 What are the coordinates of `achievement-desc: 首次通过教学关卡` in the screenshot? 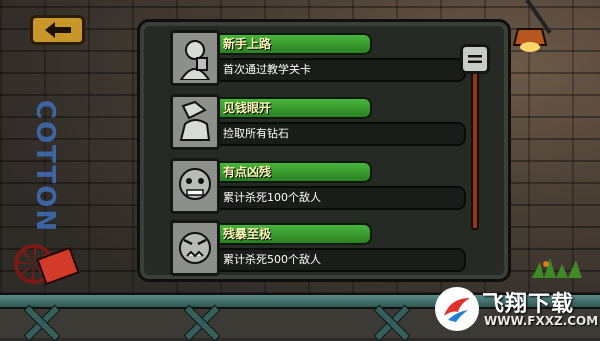 It's located at (343, 70).